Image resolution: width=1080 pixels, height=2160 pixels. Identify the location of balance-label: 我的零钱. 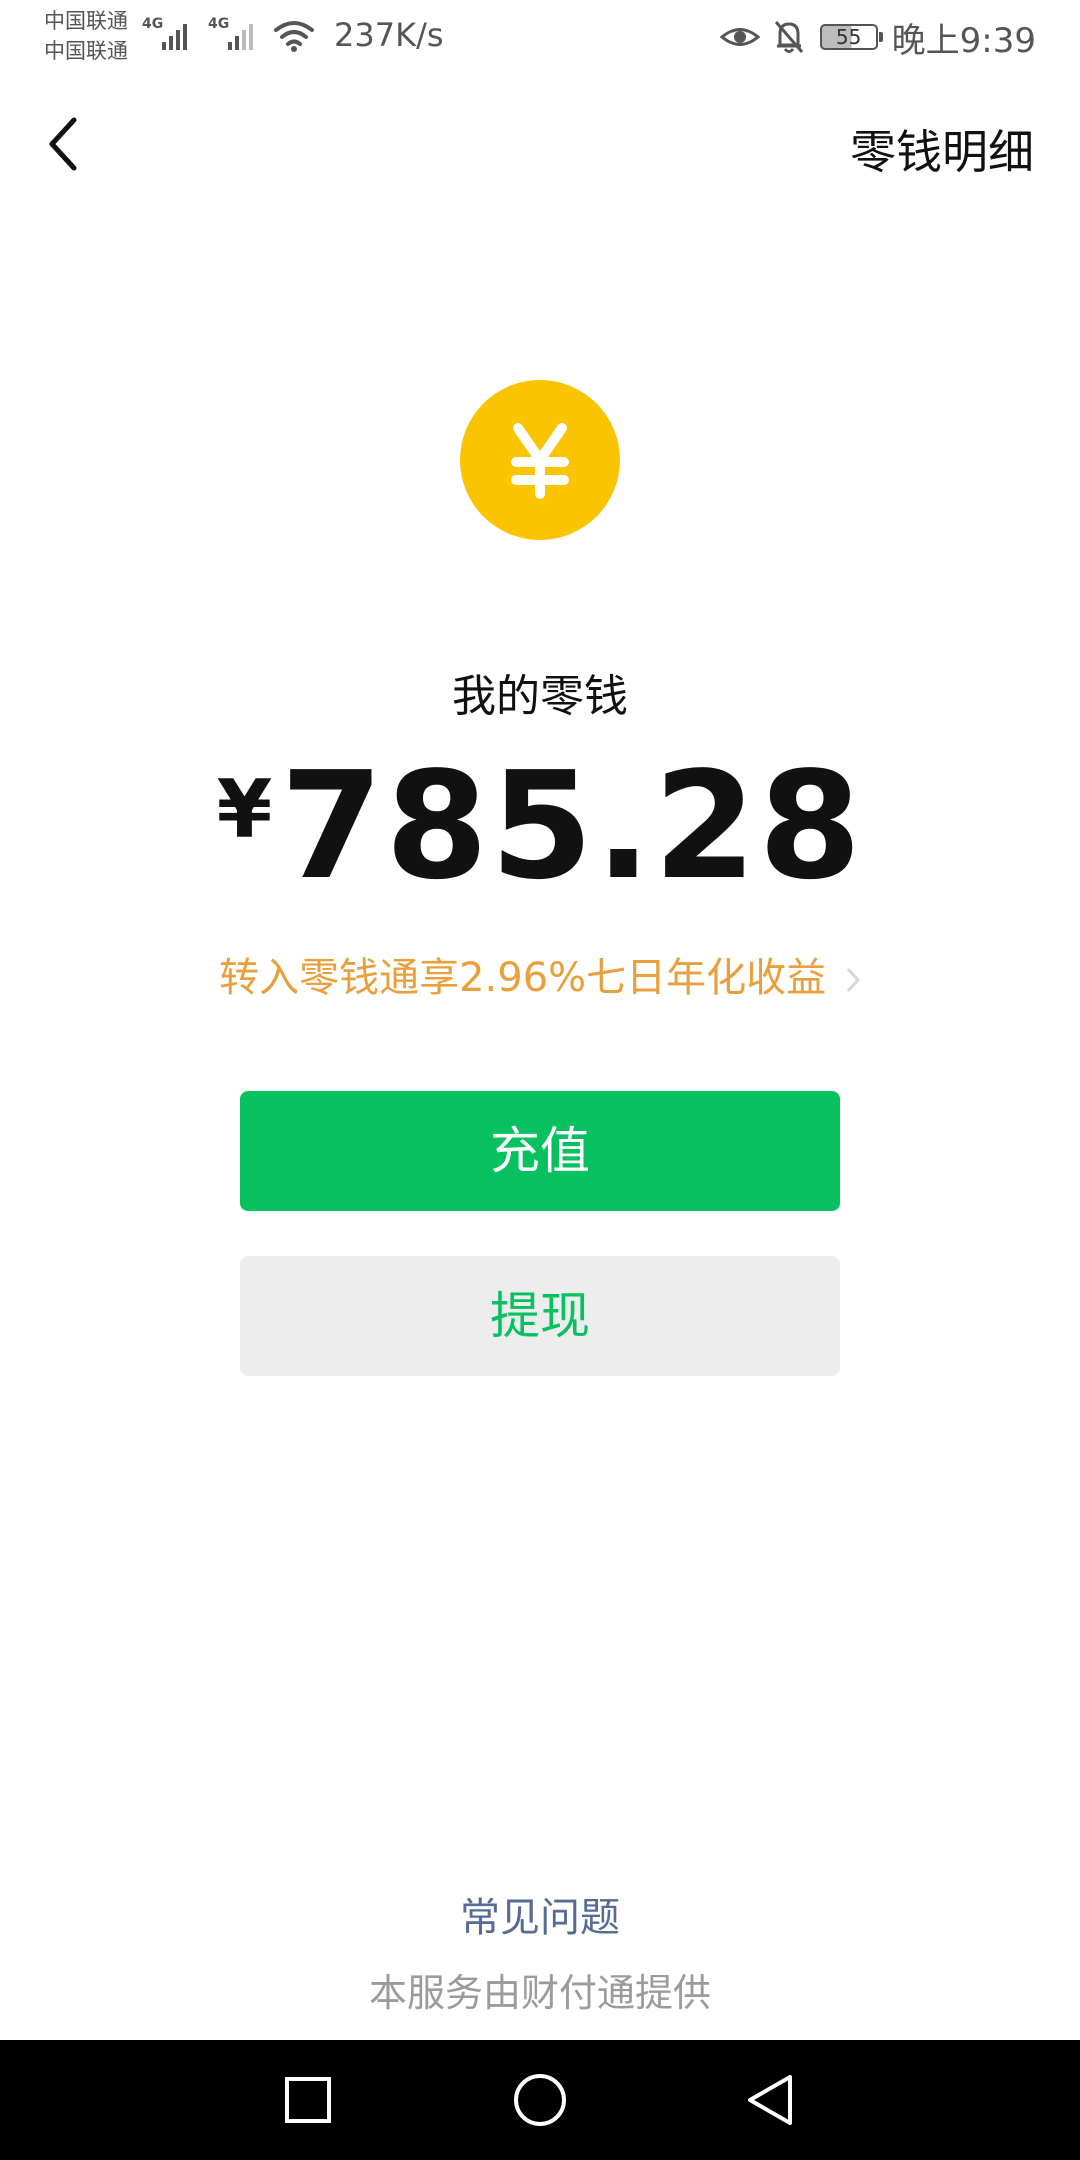
(540, 696).